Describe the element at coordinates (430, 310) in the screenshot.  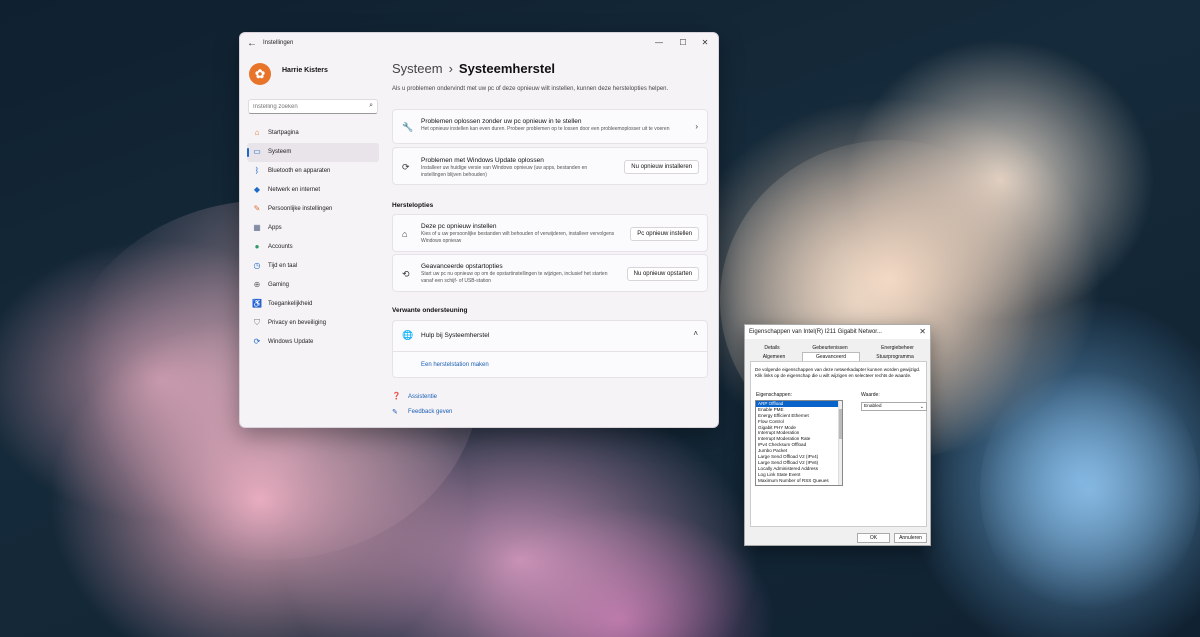
I see `section-heading: Verwante ondersteuning` at that location.